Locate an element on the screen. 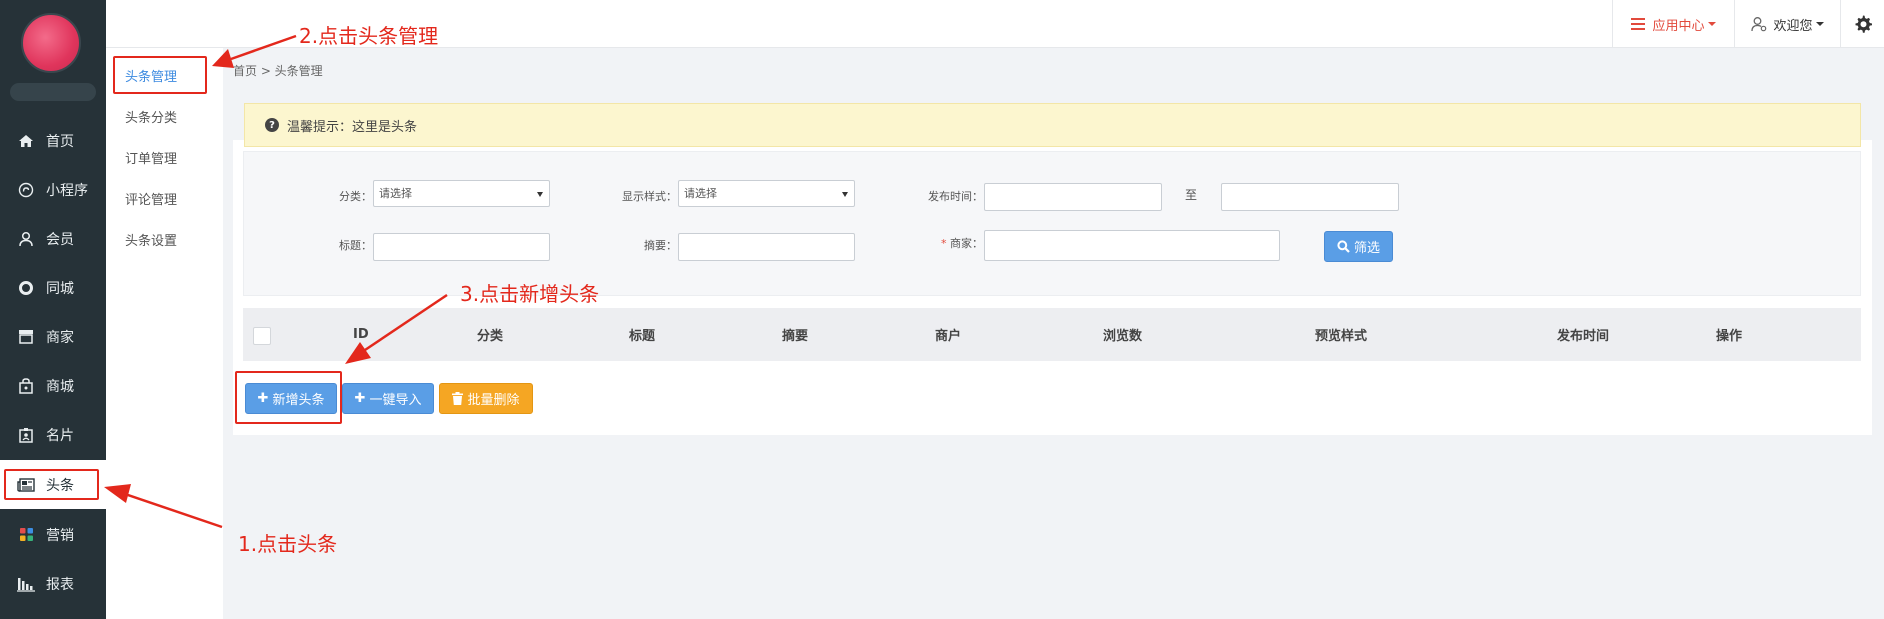  batch-delete-label: 批量删除 is located at coordinates (493, 400).